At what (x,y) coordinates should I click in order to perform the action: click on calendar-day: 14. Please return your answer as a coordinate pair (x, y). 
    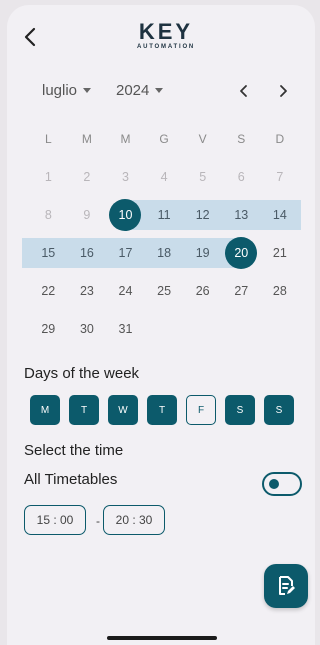
    Looking at the image, I should click on (280, 215).